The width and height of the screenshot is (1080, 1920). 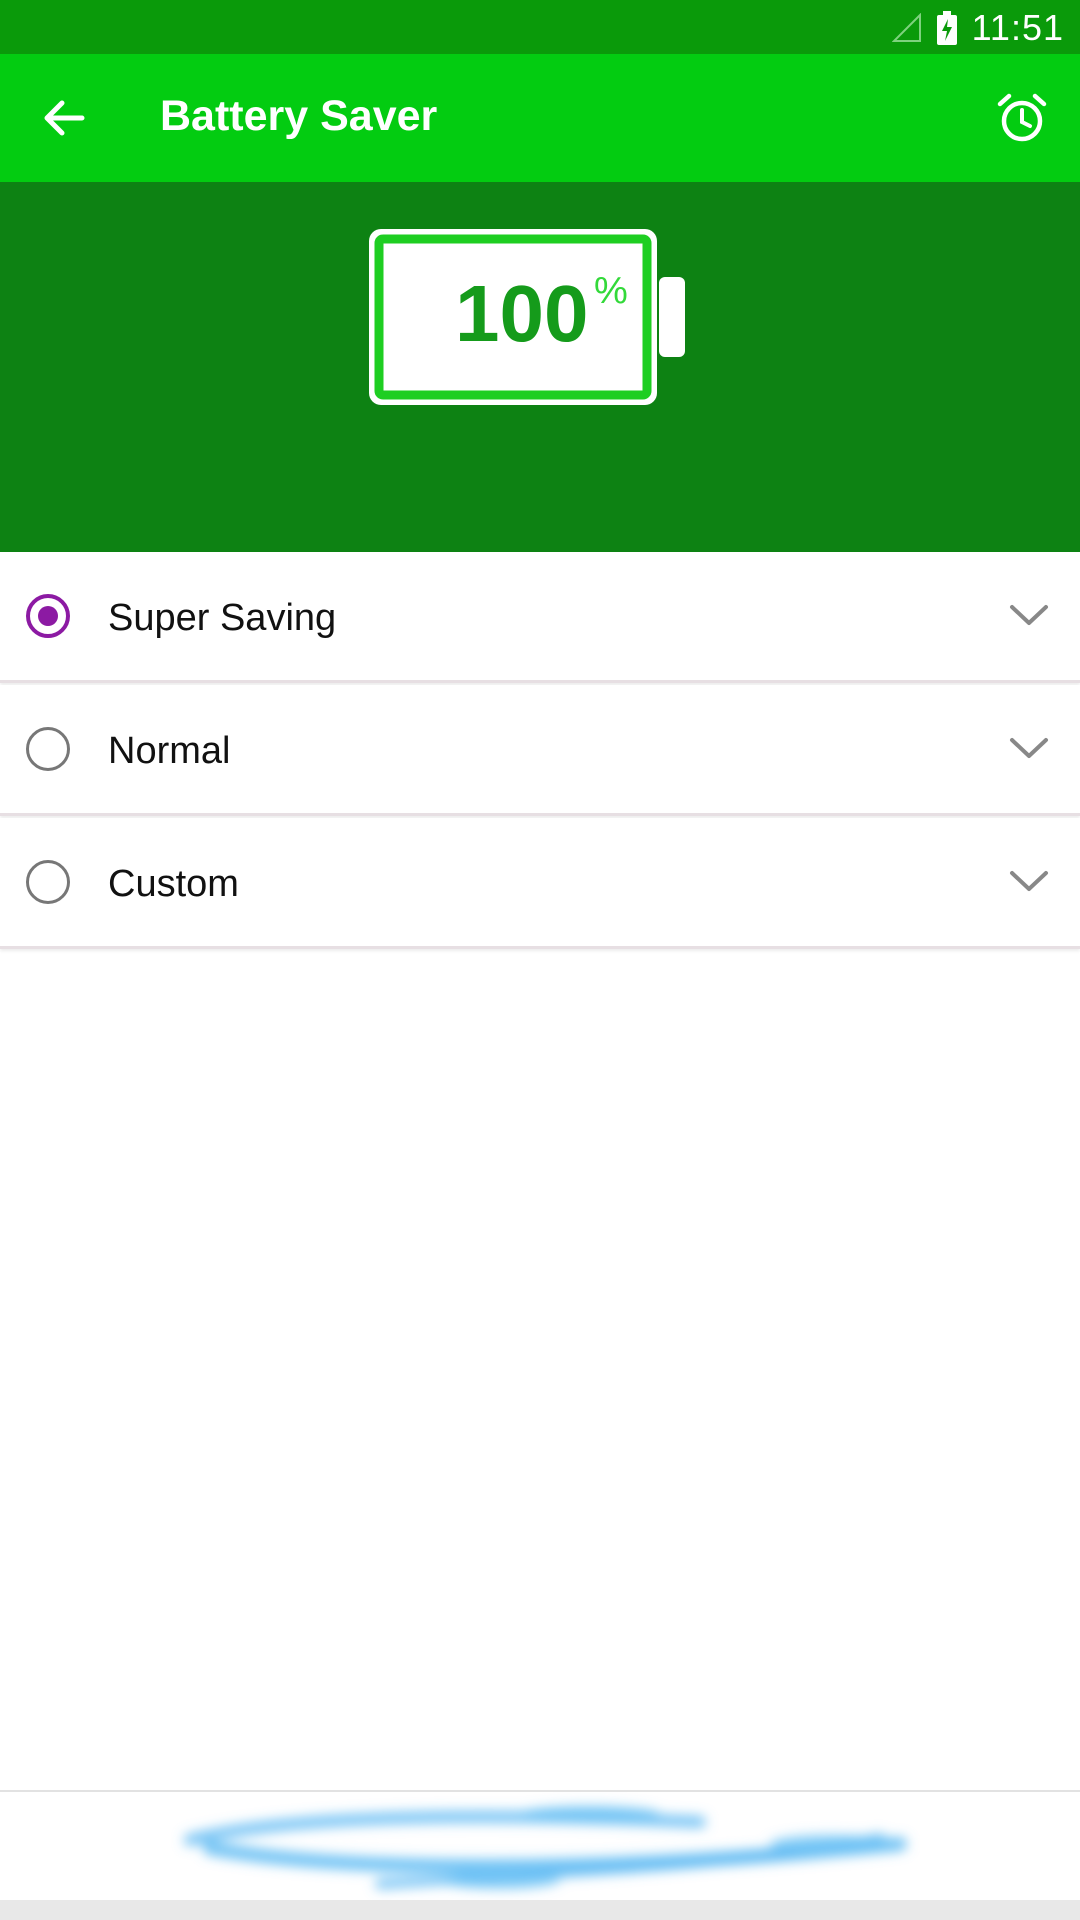 What do you see at coordinates (540, 27) in the screenshot?
I see `status-bar: 11:51` at bounding box center [540, 27].